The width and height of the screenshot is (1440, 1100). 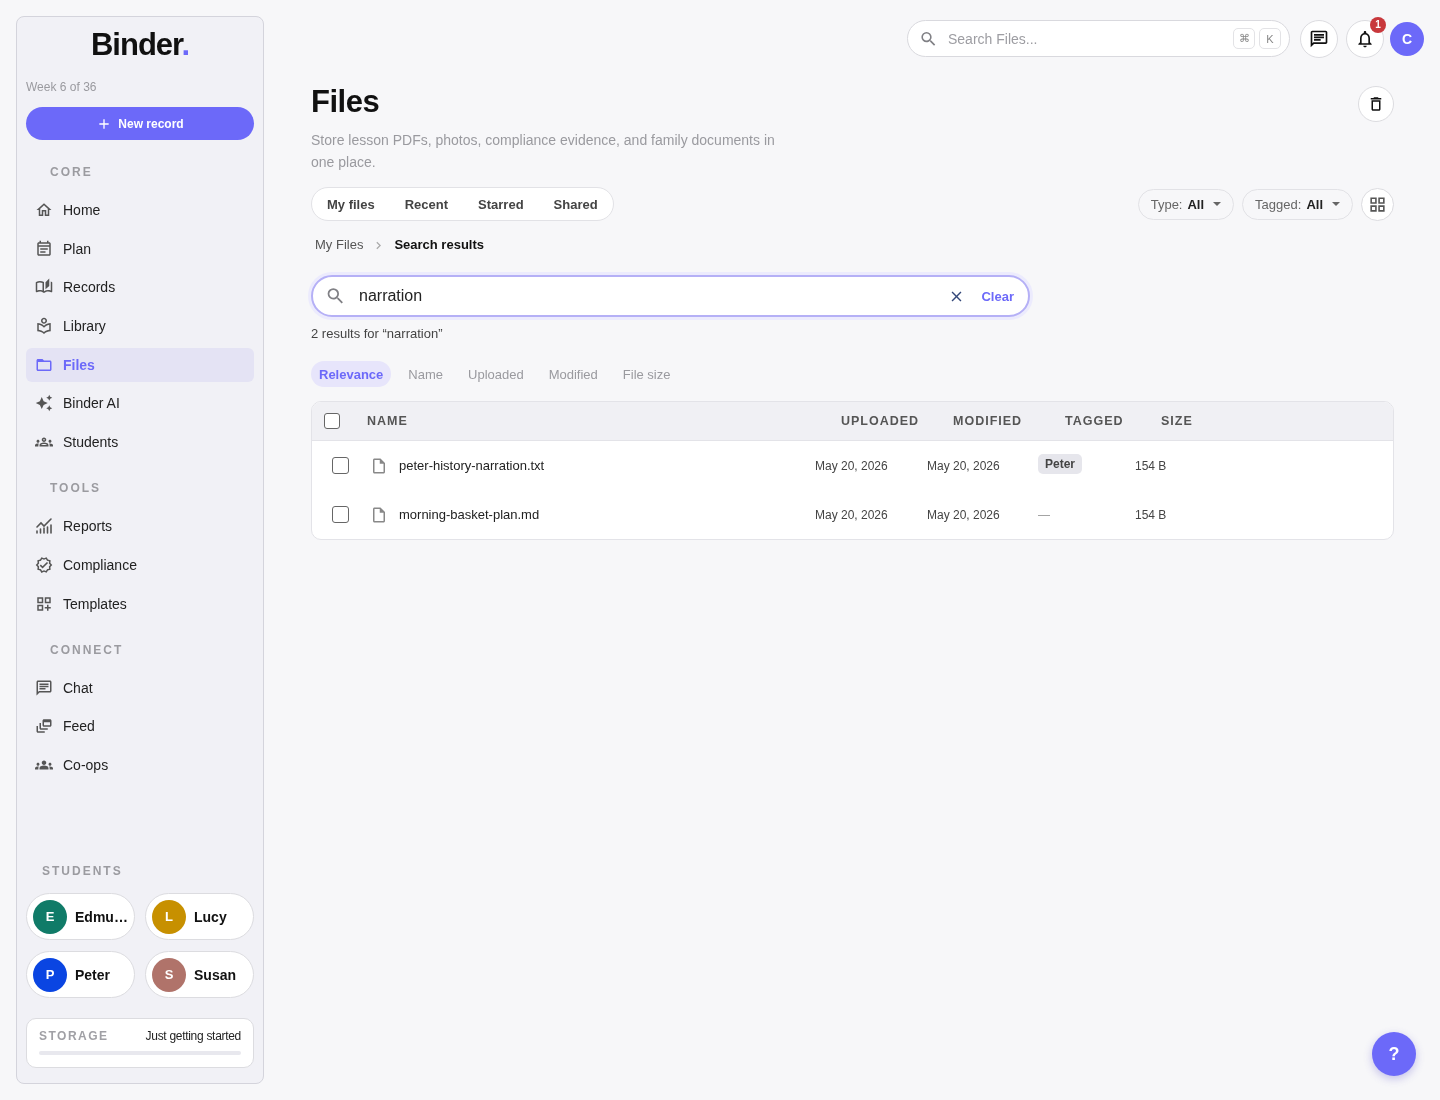 I want to click on week-label: Week 6 of 36, so click(x=61, y=87).